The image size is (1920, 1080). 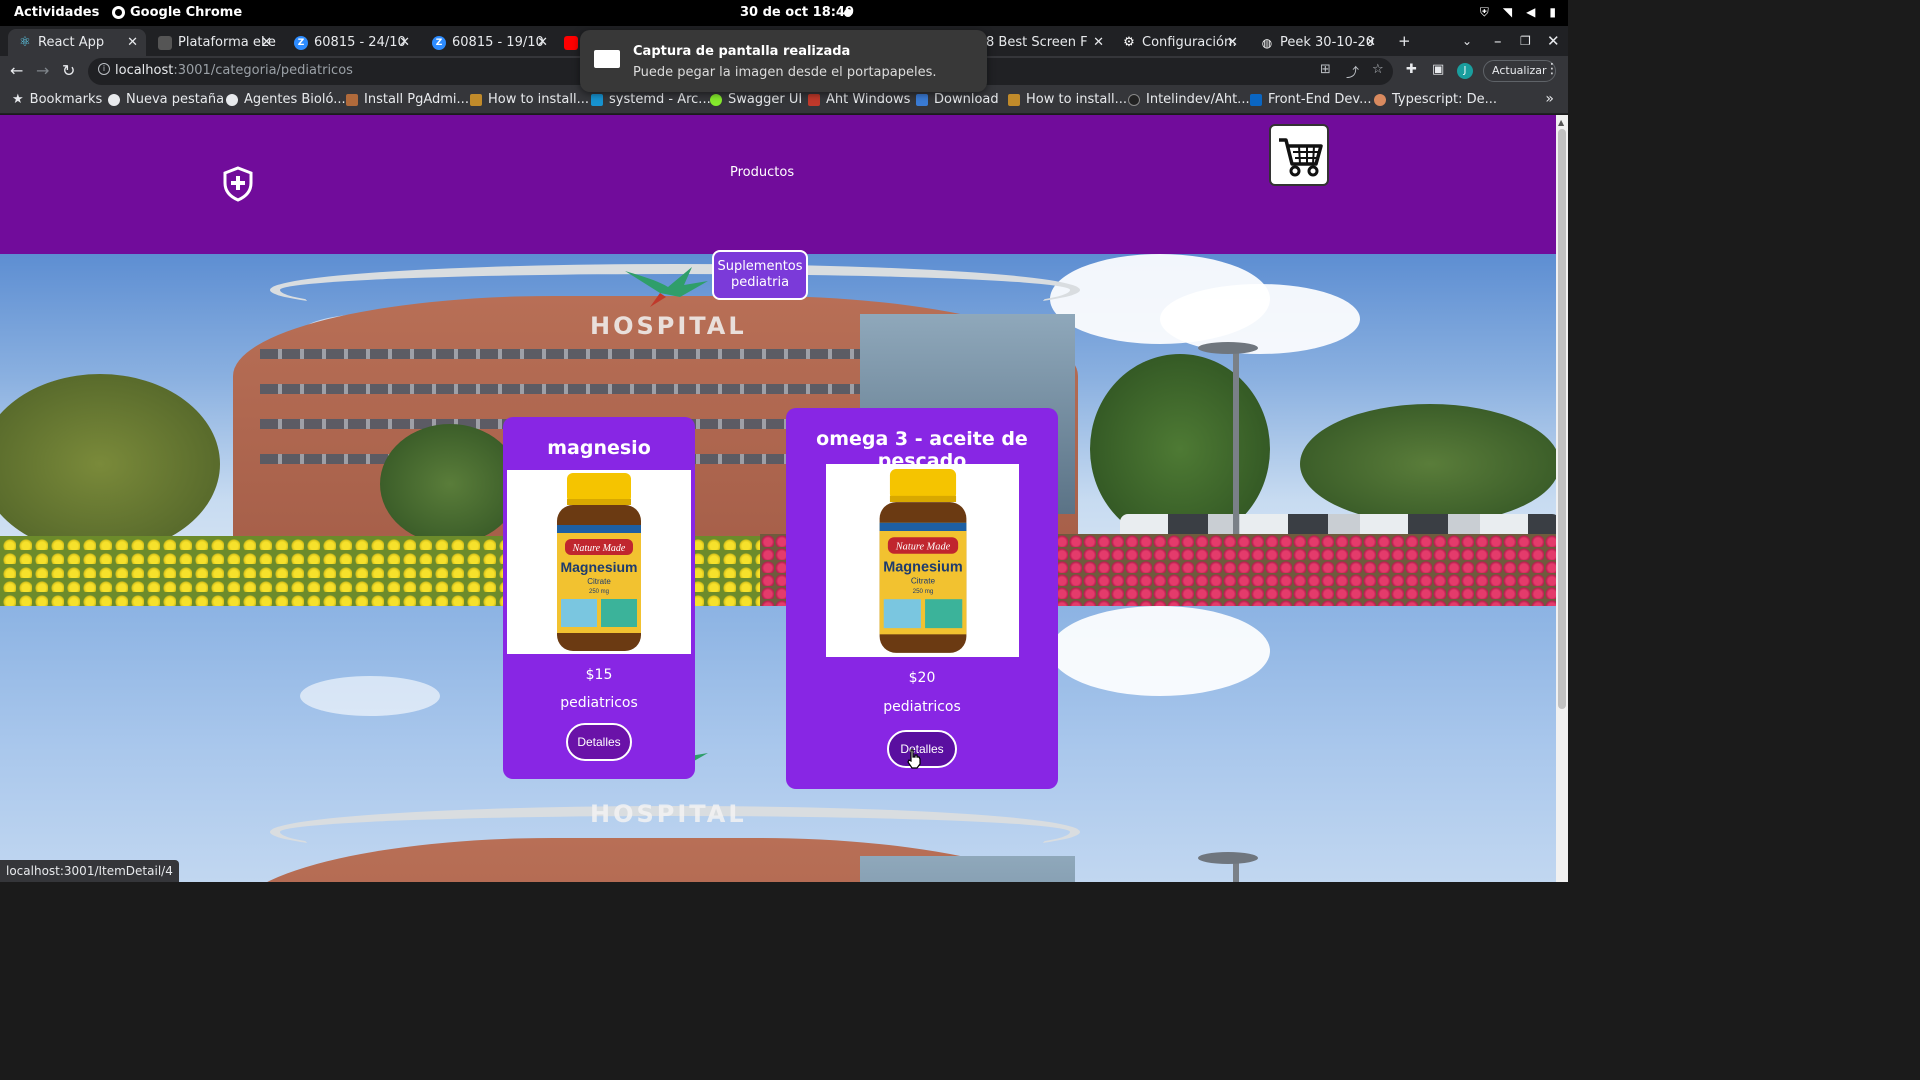 What do you see at coordinates (1549, 99) in the screenshot?
I see `more-bookmarks-icon: »` at bounding box center [1549, 99].